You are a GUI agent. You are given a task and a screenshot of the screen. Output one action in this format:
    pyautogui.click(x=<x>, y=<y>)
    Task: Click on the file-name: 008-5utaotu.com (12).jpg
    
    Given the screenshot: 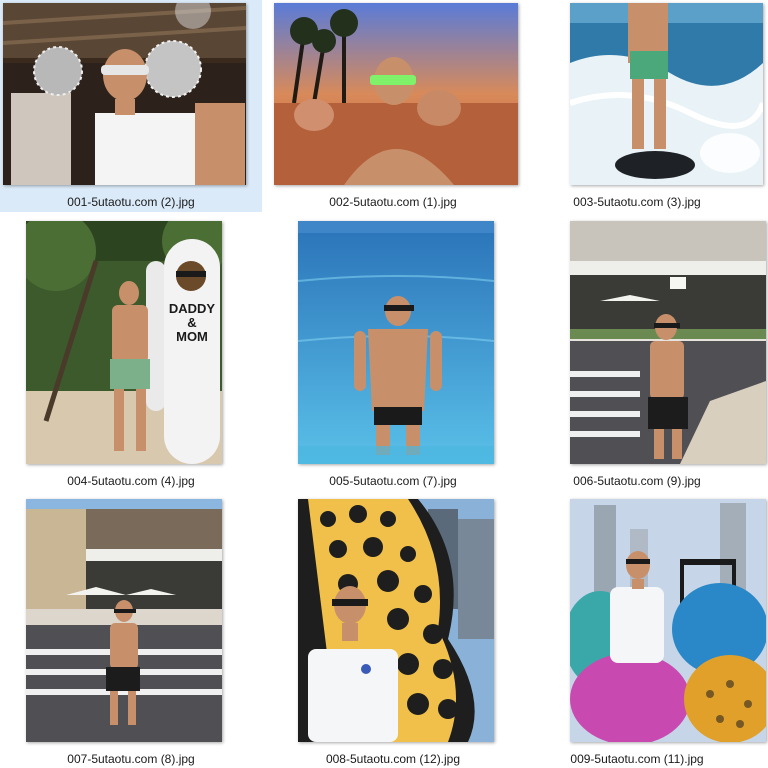 What is the action you would take?
    pyautogui.click(x=393, y=759)
    